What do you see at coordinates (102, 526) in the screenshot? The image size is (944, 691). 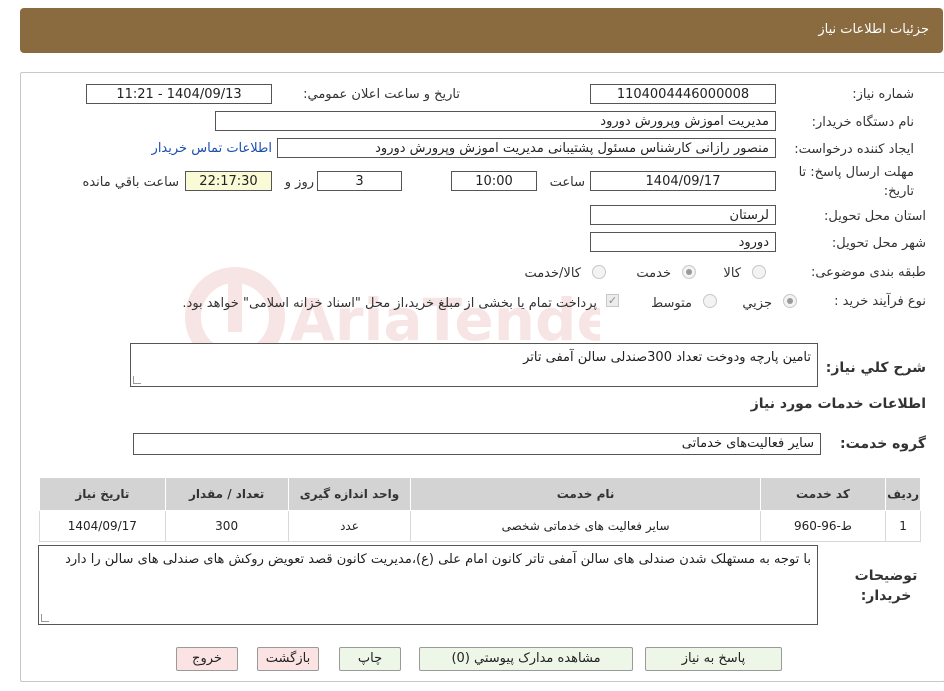 I see `cell-need-date: 1404/09/17` at bounding box center [102, 526].